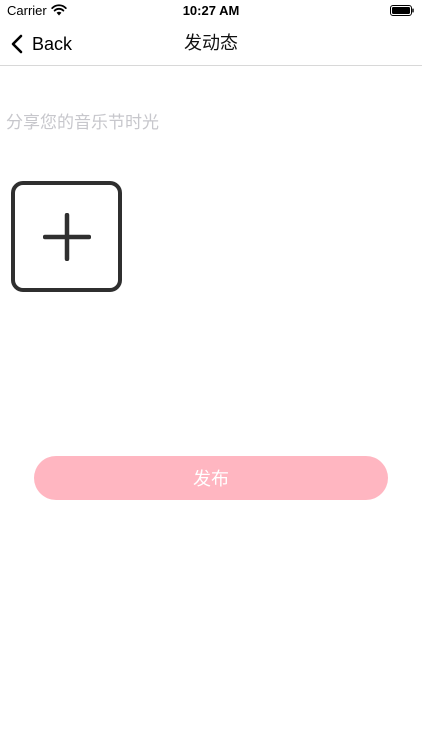 This screenshot has height=750, width=422. I want to click on plus-icon, so click(66, 236).